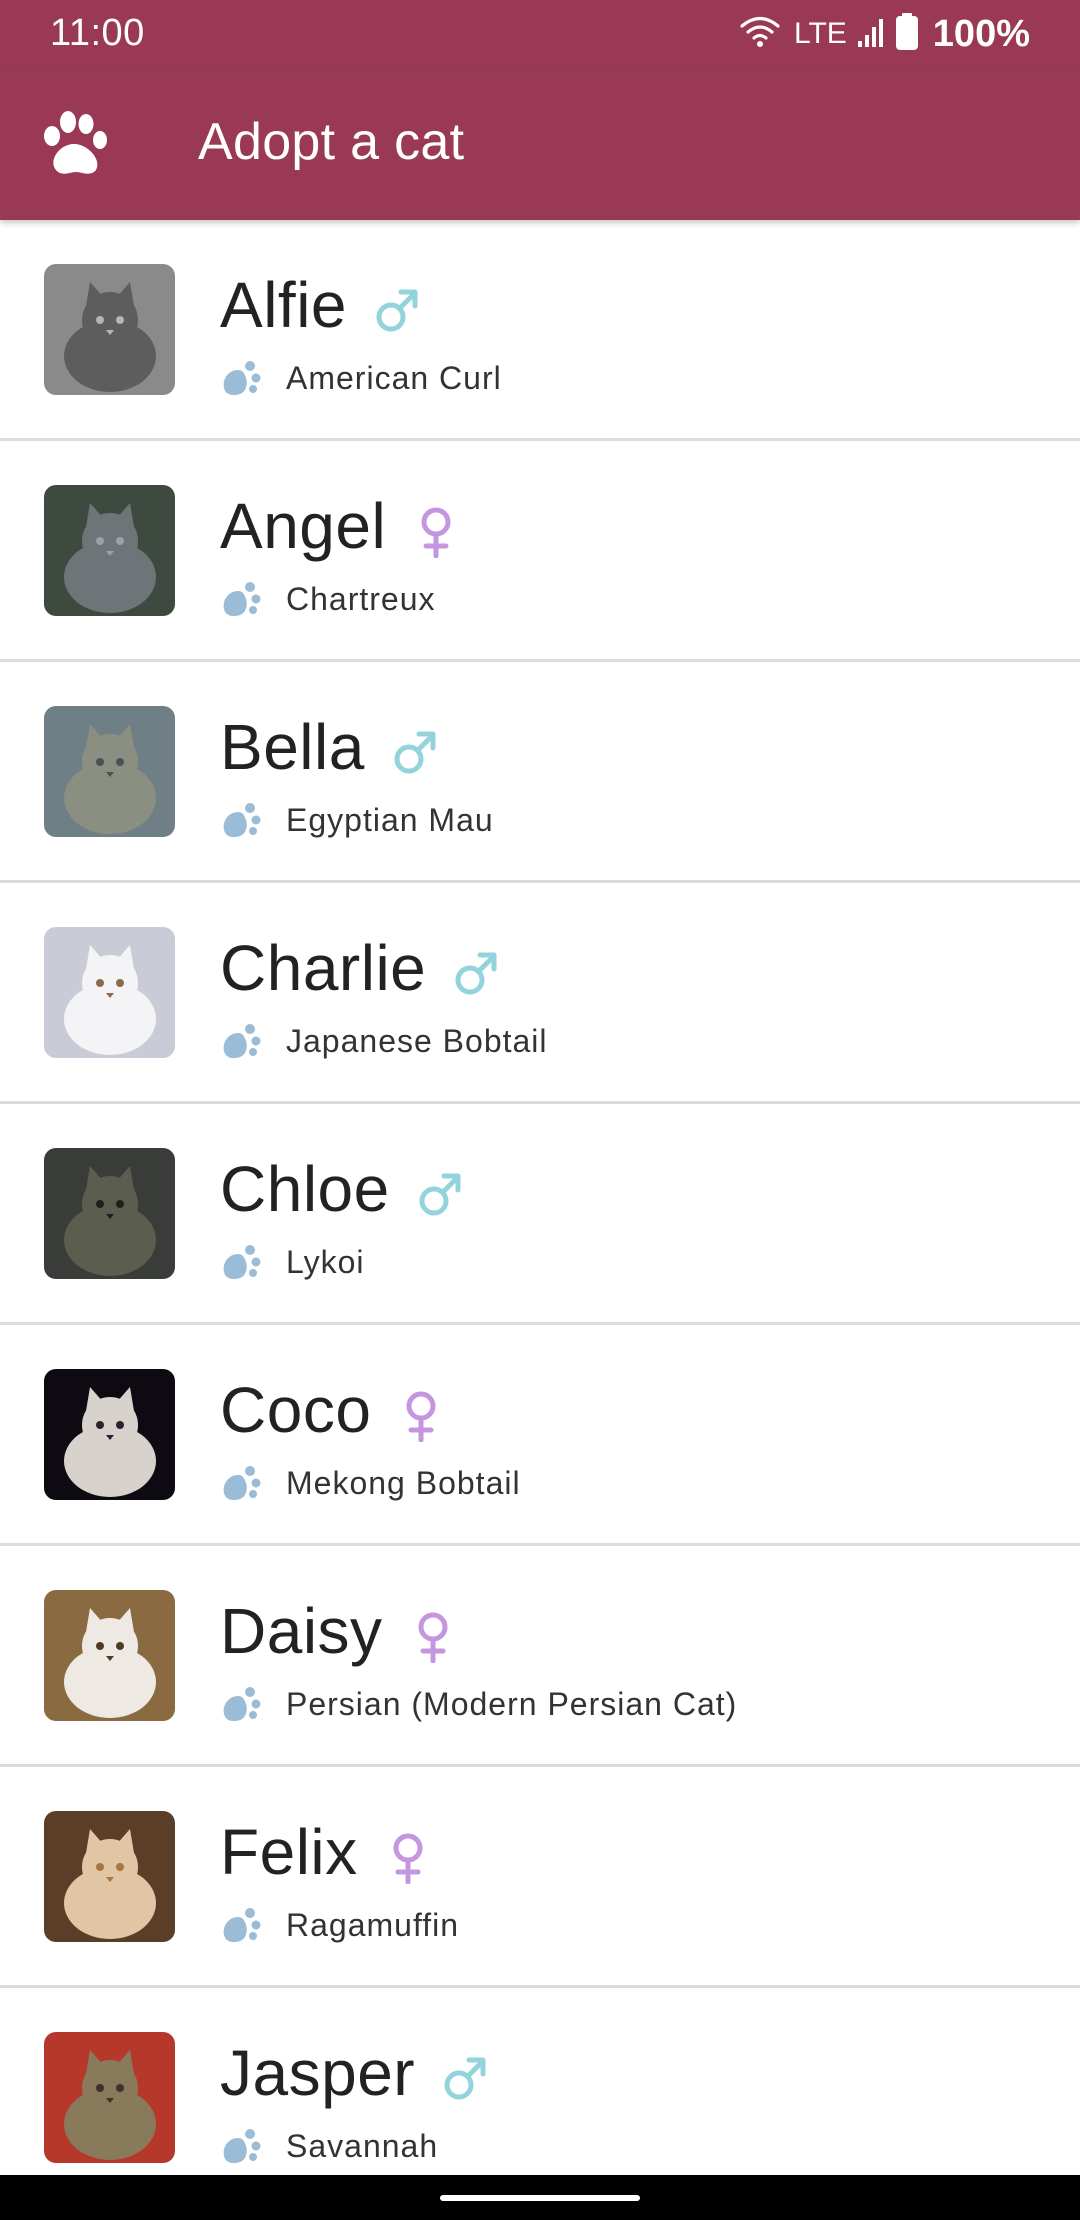 The width and height of the screenshot is (1080, 2220). I want to click on cat-name-text: Jasper, so click(318, 2073).